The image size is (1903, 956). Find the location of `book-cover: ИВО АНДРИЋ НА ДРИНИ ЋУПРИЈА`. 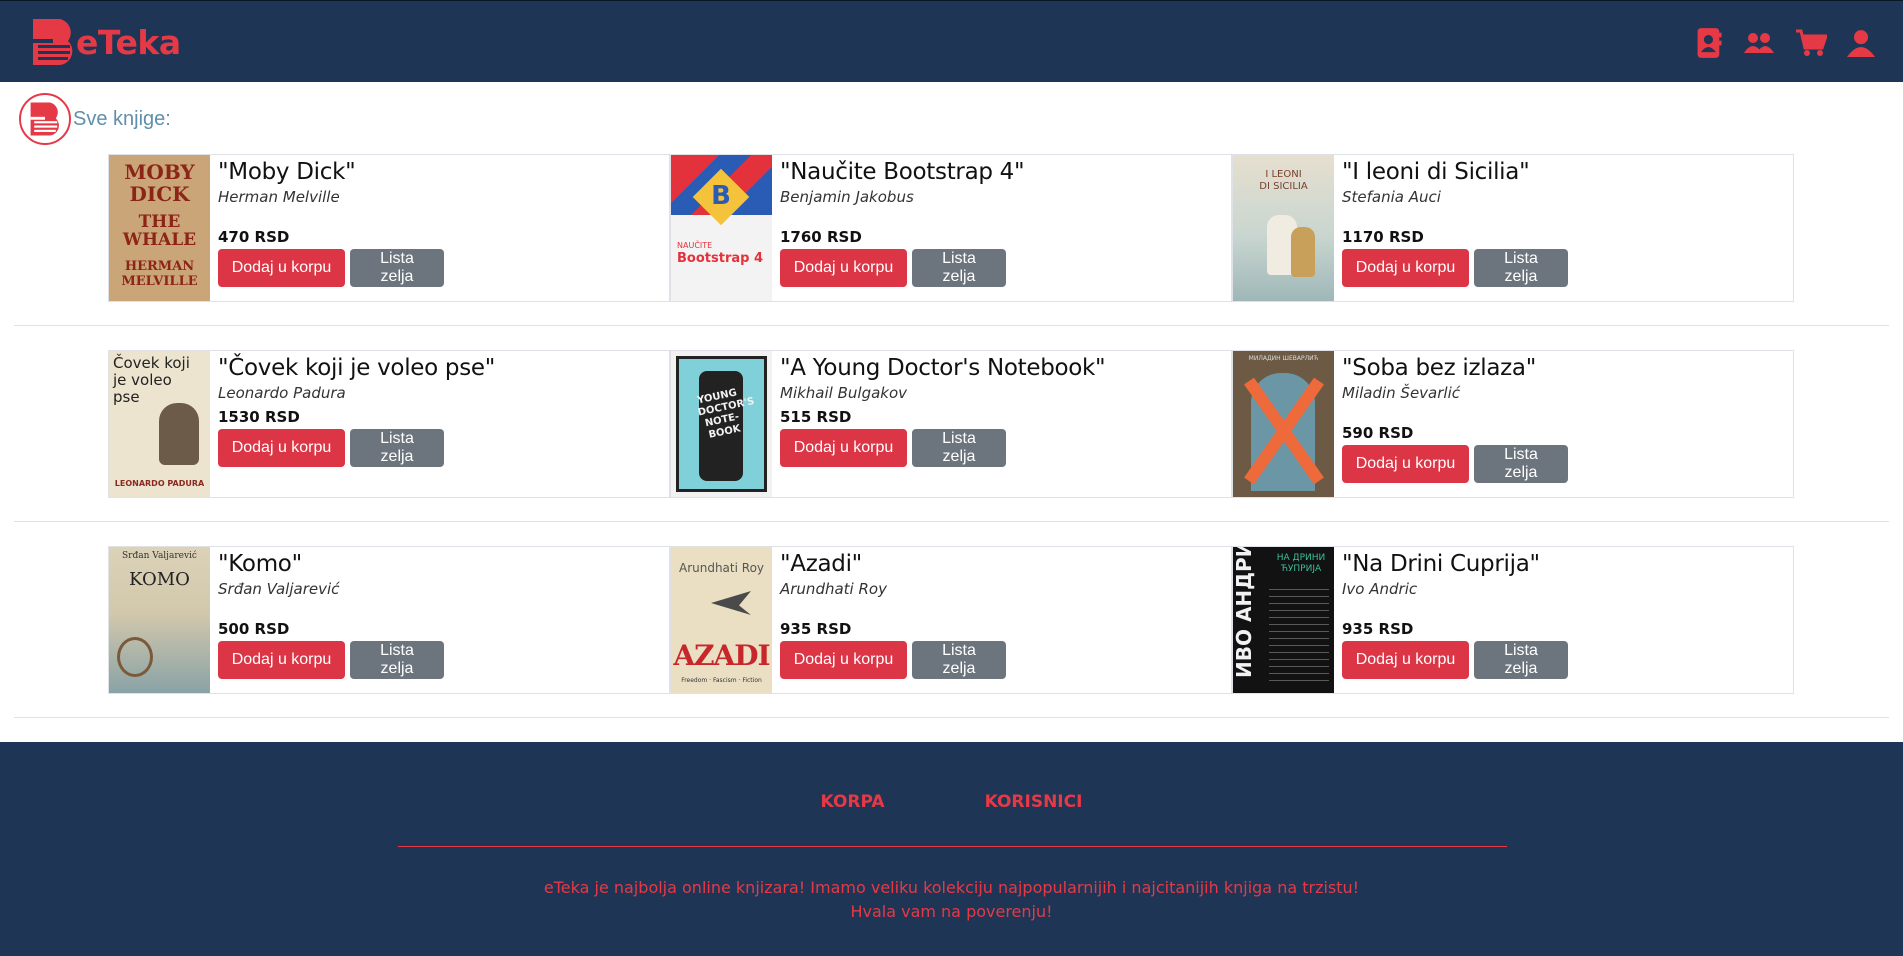

book-cover: ИВО АНДРИЋ НА ДРИНИ ЋУПРИЈА is located at coordinates (1283, 620).